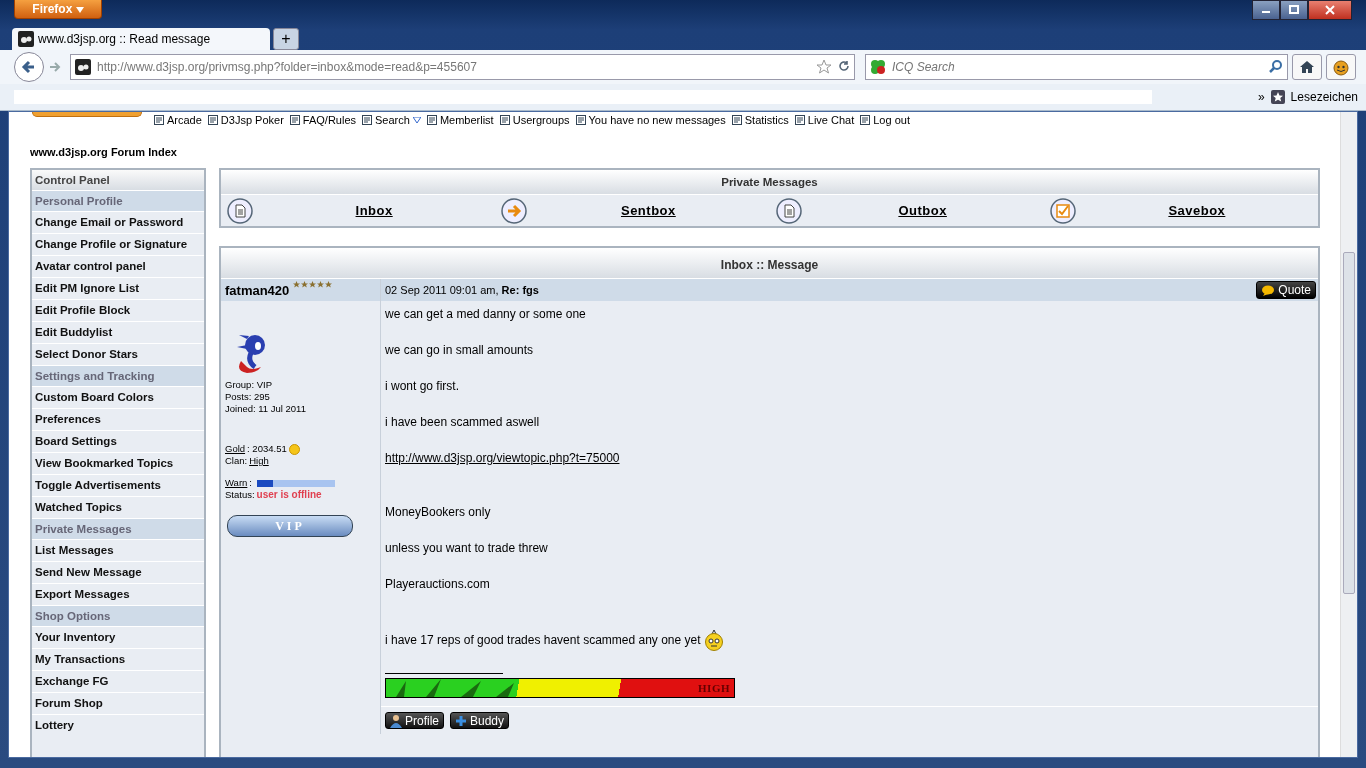 The width and height of the screenshot is (1366, 768). What do you see at coordinates (118, 703) in the screenshot?
I see `sidebar-item: Forum Shop` at bounding box center [118, 703].